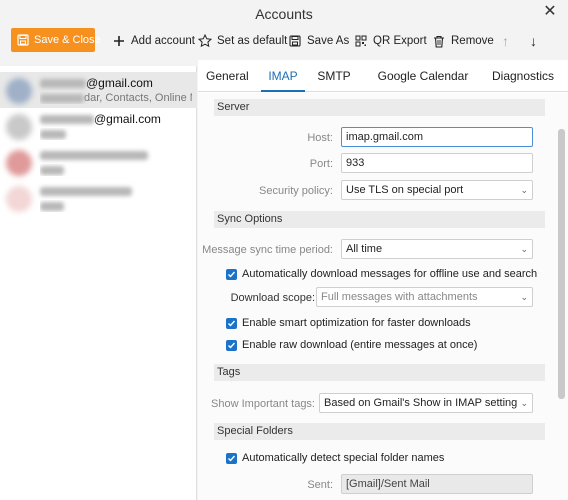 Image resolution: width=568 pixels, height=500 pixels. Describe the element at coordinates (379, 107) in the screenshot. I see `section-server: Server` at that location.